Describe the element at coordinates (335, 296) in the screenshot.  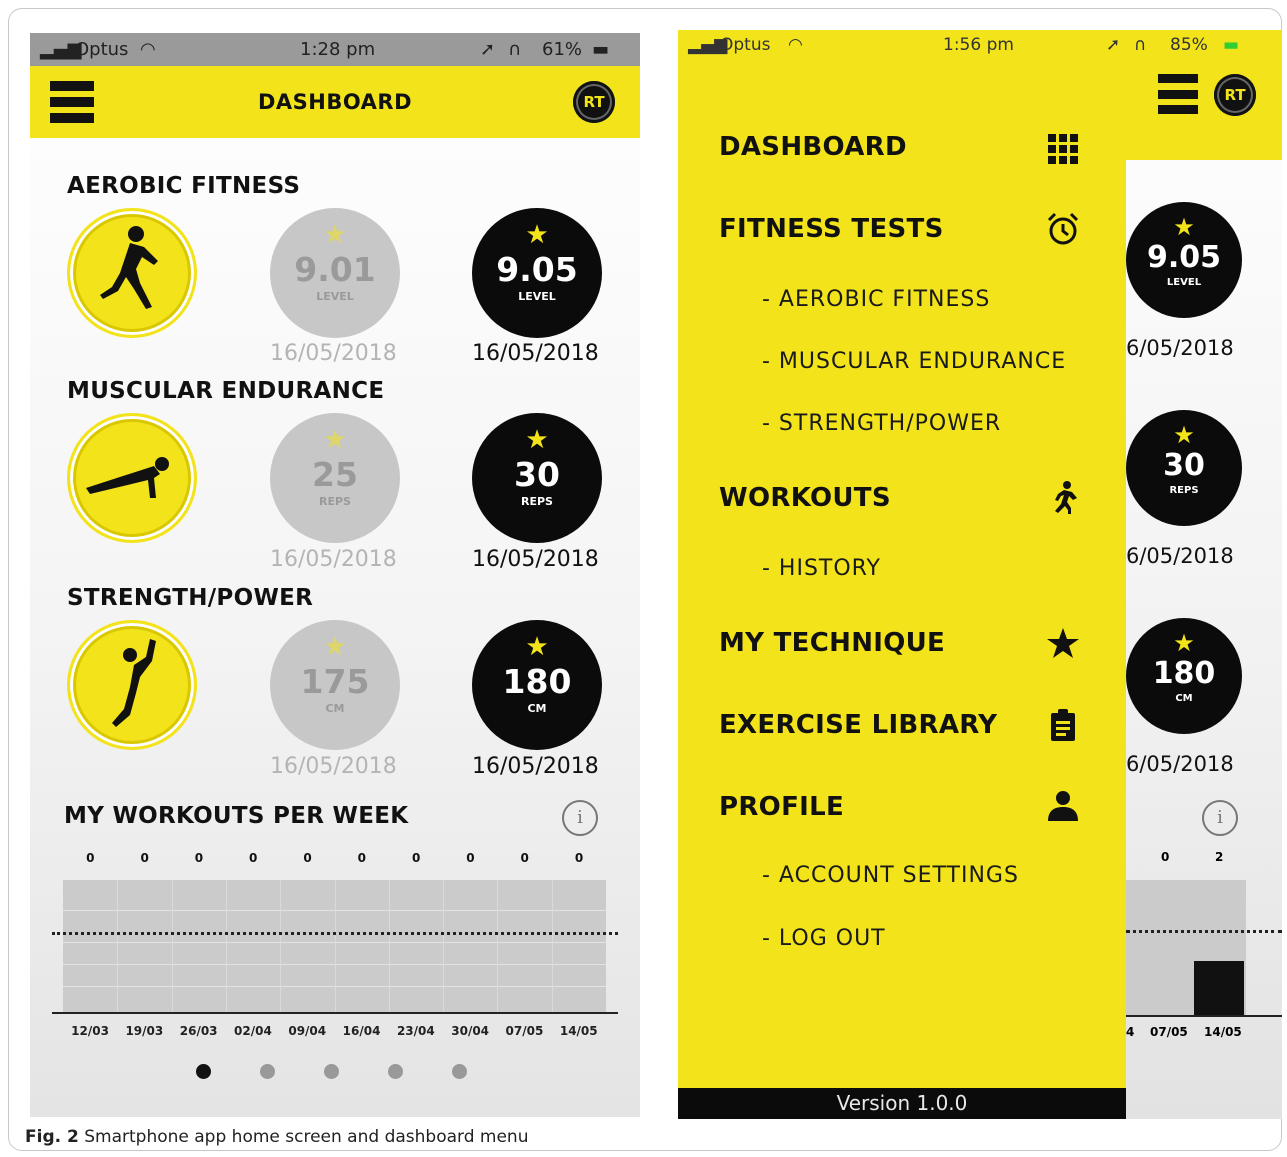
I see `previous-score-unit: LEVEL` at that location.